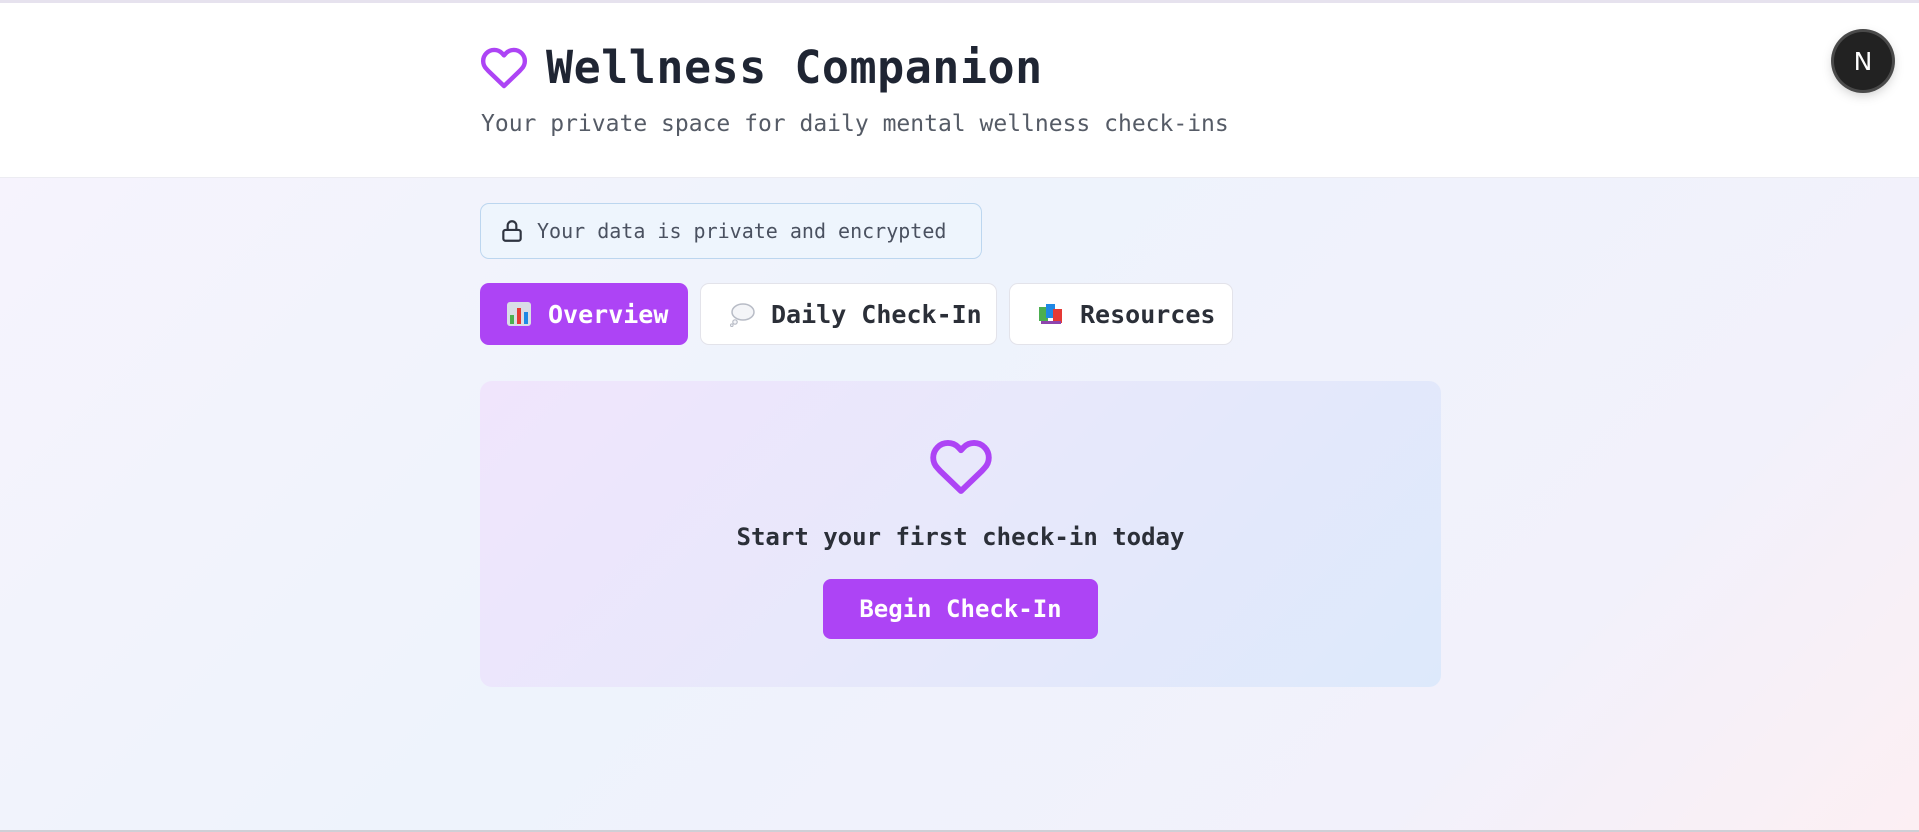  I want to click on tab-overview-label: Overview, so click(608, 314).